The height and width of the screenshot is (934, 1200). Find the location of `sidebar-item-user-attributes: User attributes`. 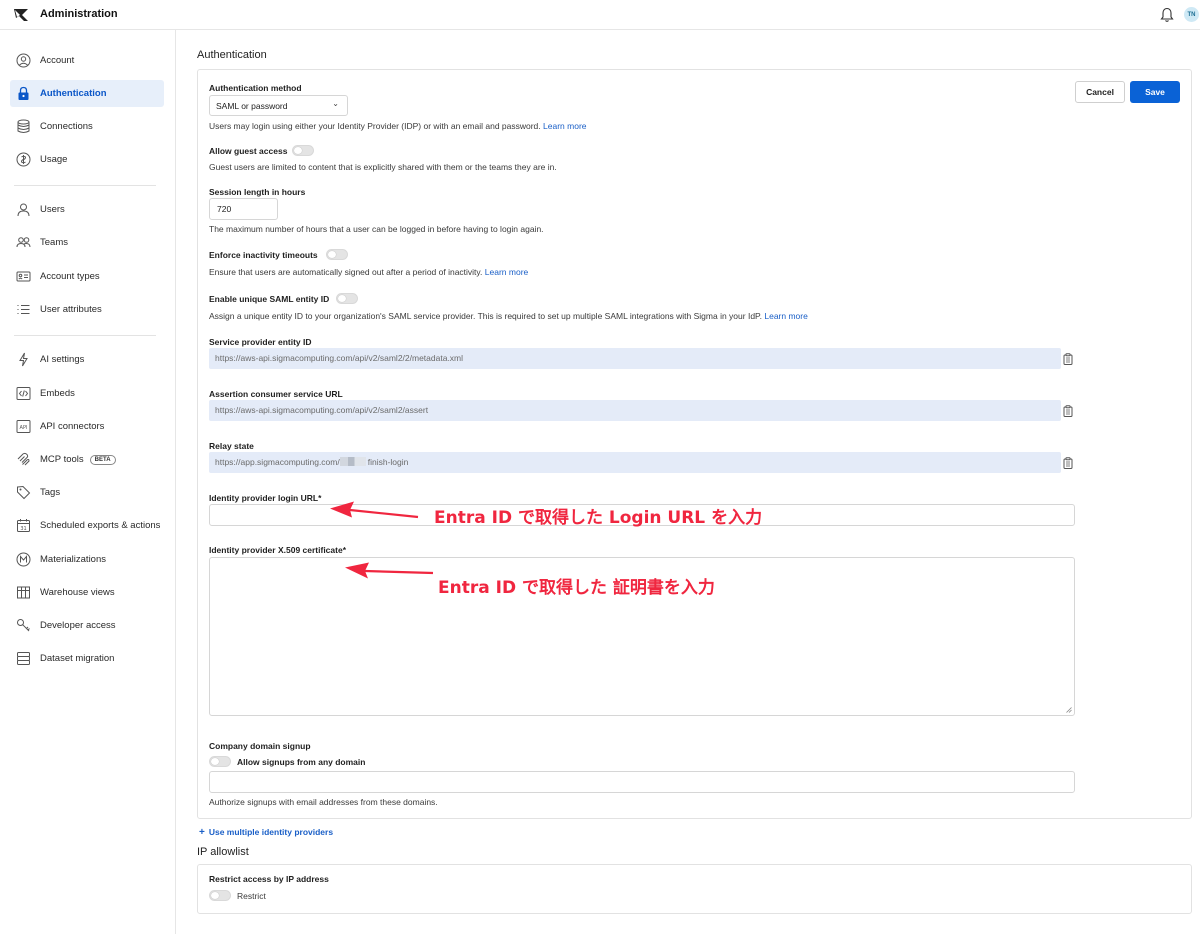

sidebar-item-user-attributes: User attributes is located at coordinates (87, 309).